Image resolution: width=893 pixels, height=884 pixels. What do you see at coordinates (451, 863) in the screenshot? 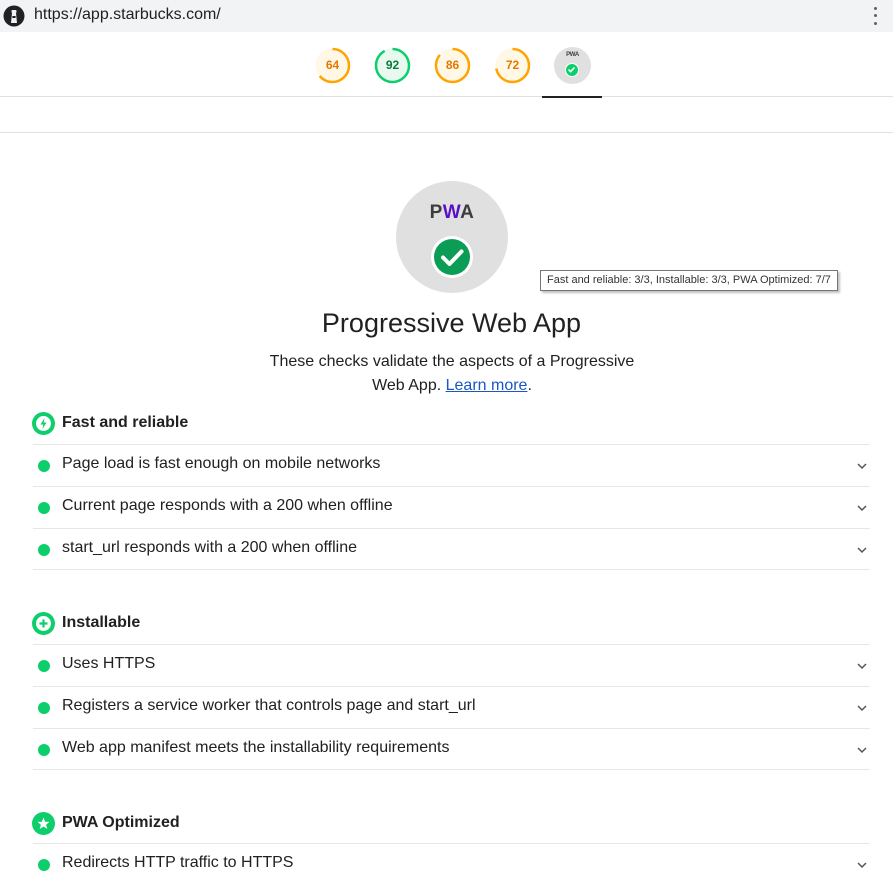
I see `audit-row: Redirects HTTP traffic to HTTPS` at bounding box center [451, 863].